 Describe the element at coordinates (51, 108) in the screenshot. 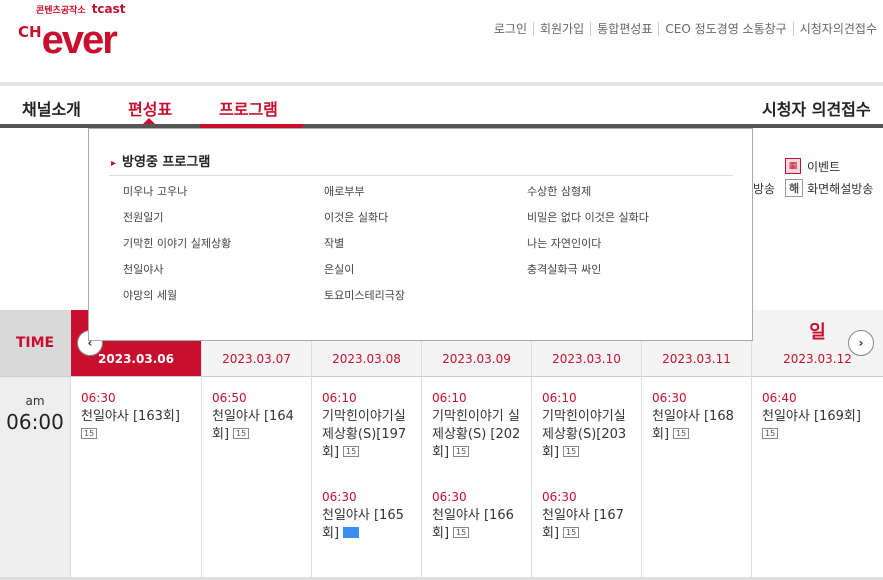

I see `nav-channel-intro: 채널소개` at that location.